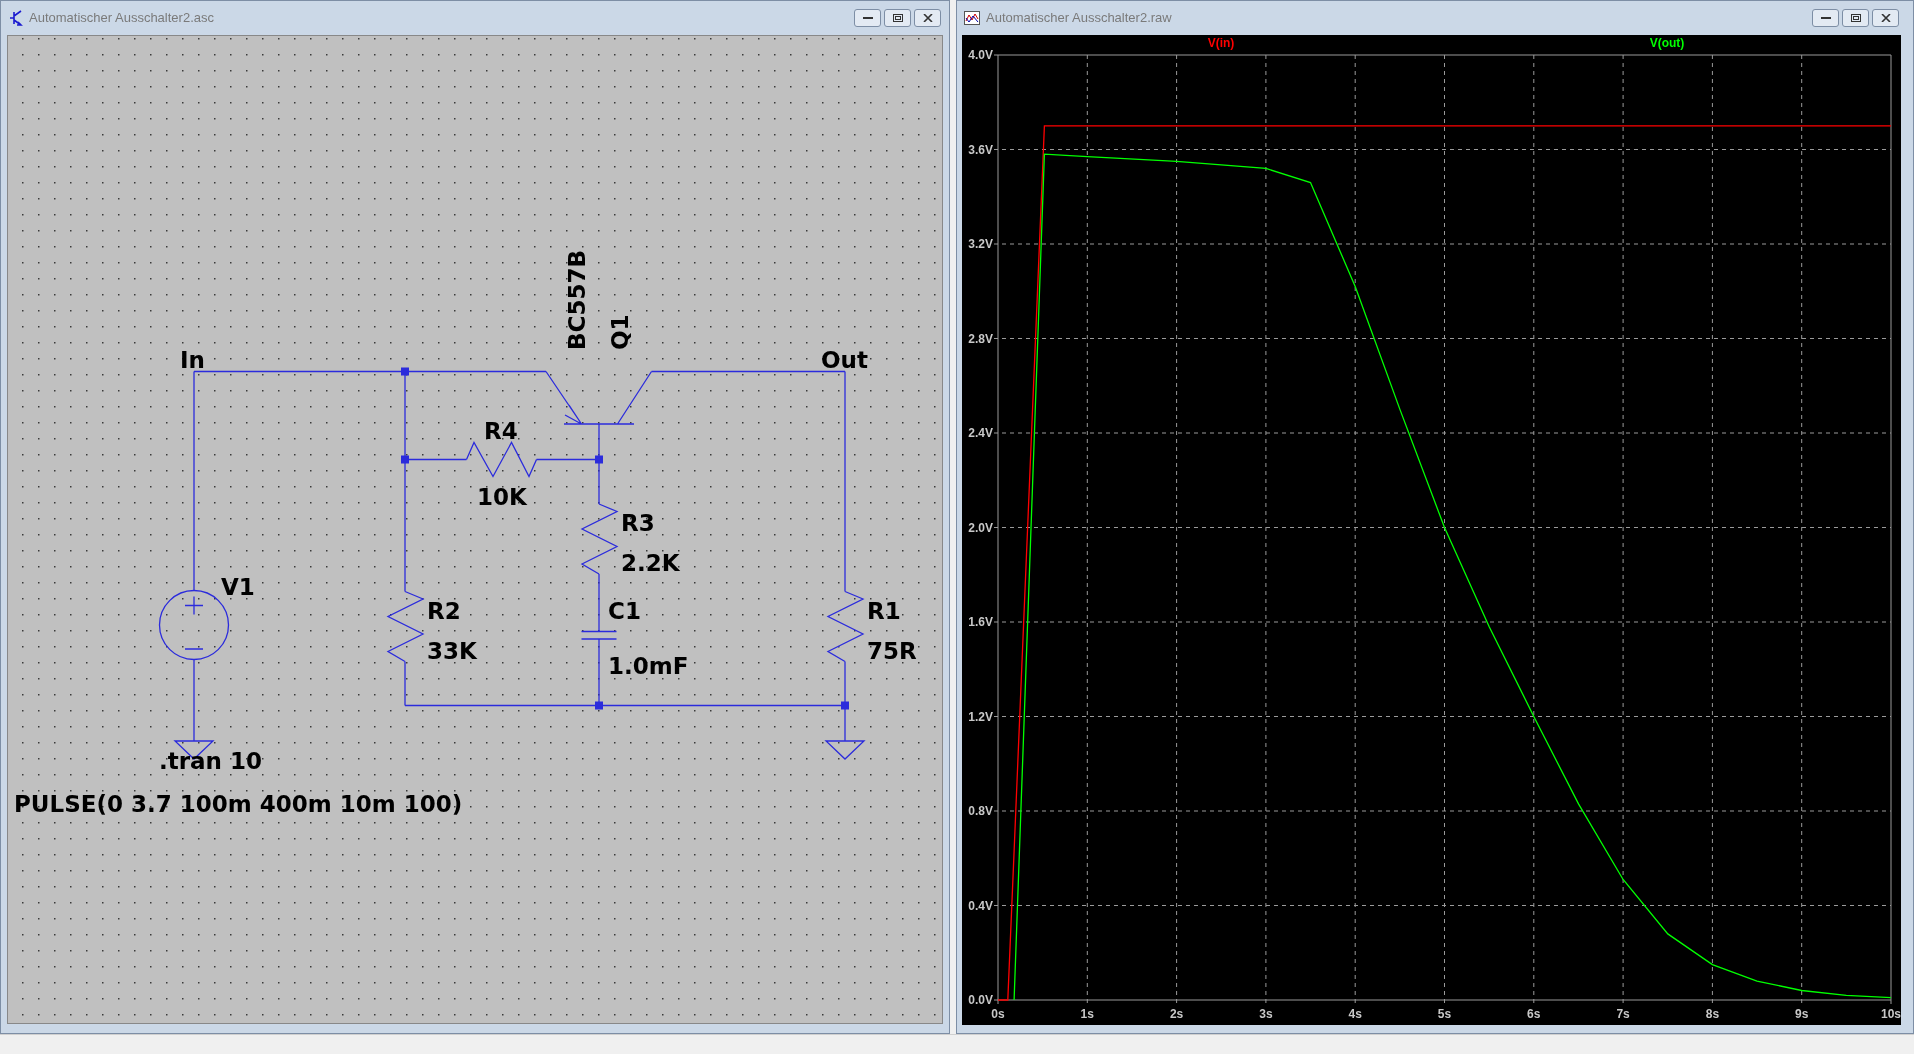 This screenshot has height=1054, width=1914. What do you see at coordinates (980, 527) in the screenshot?
I see `axis-tick-label: 2.0V` at bounding box center [980, 527].